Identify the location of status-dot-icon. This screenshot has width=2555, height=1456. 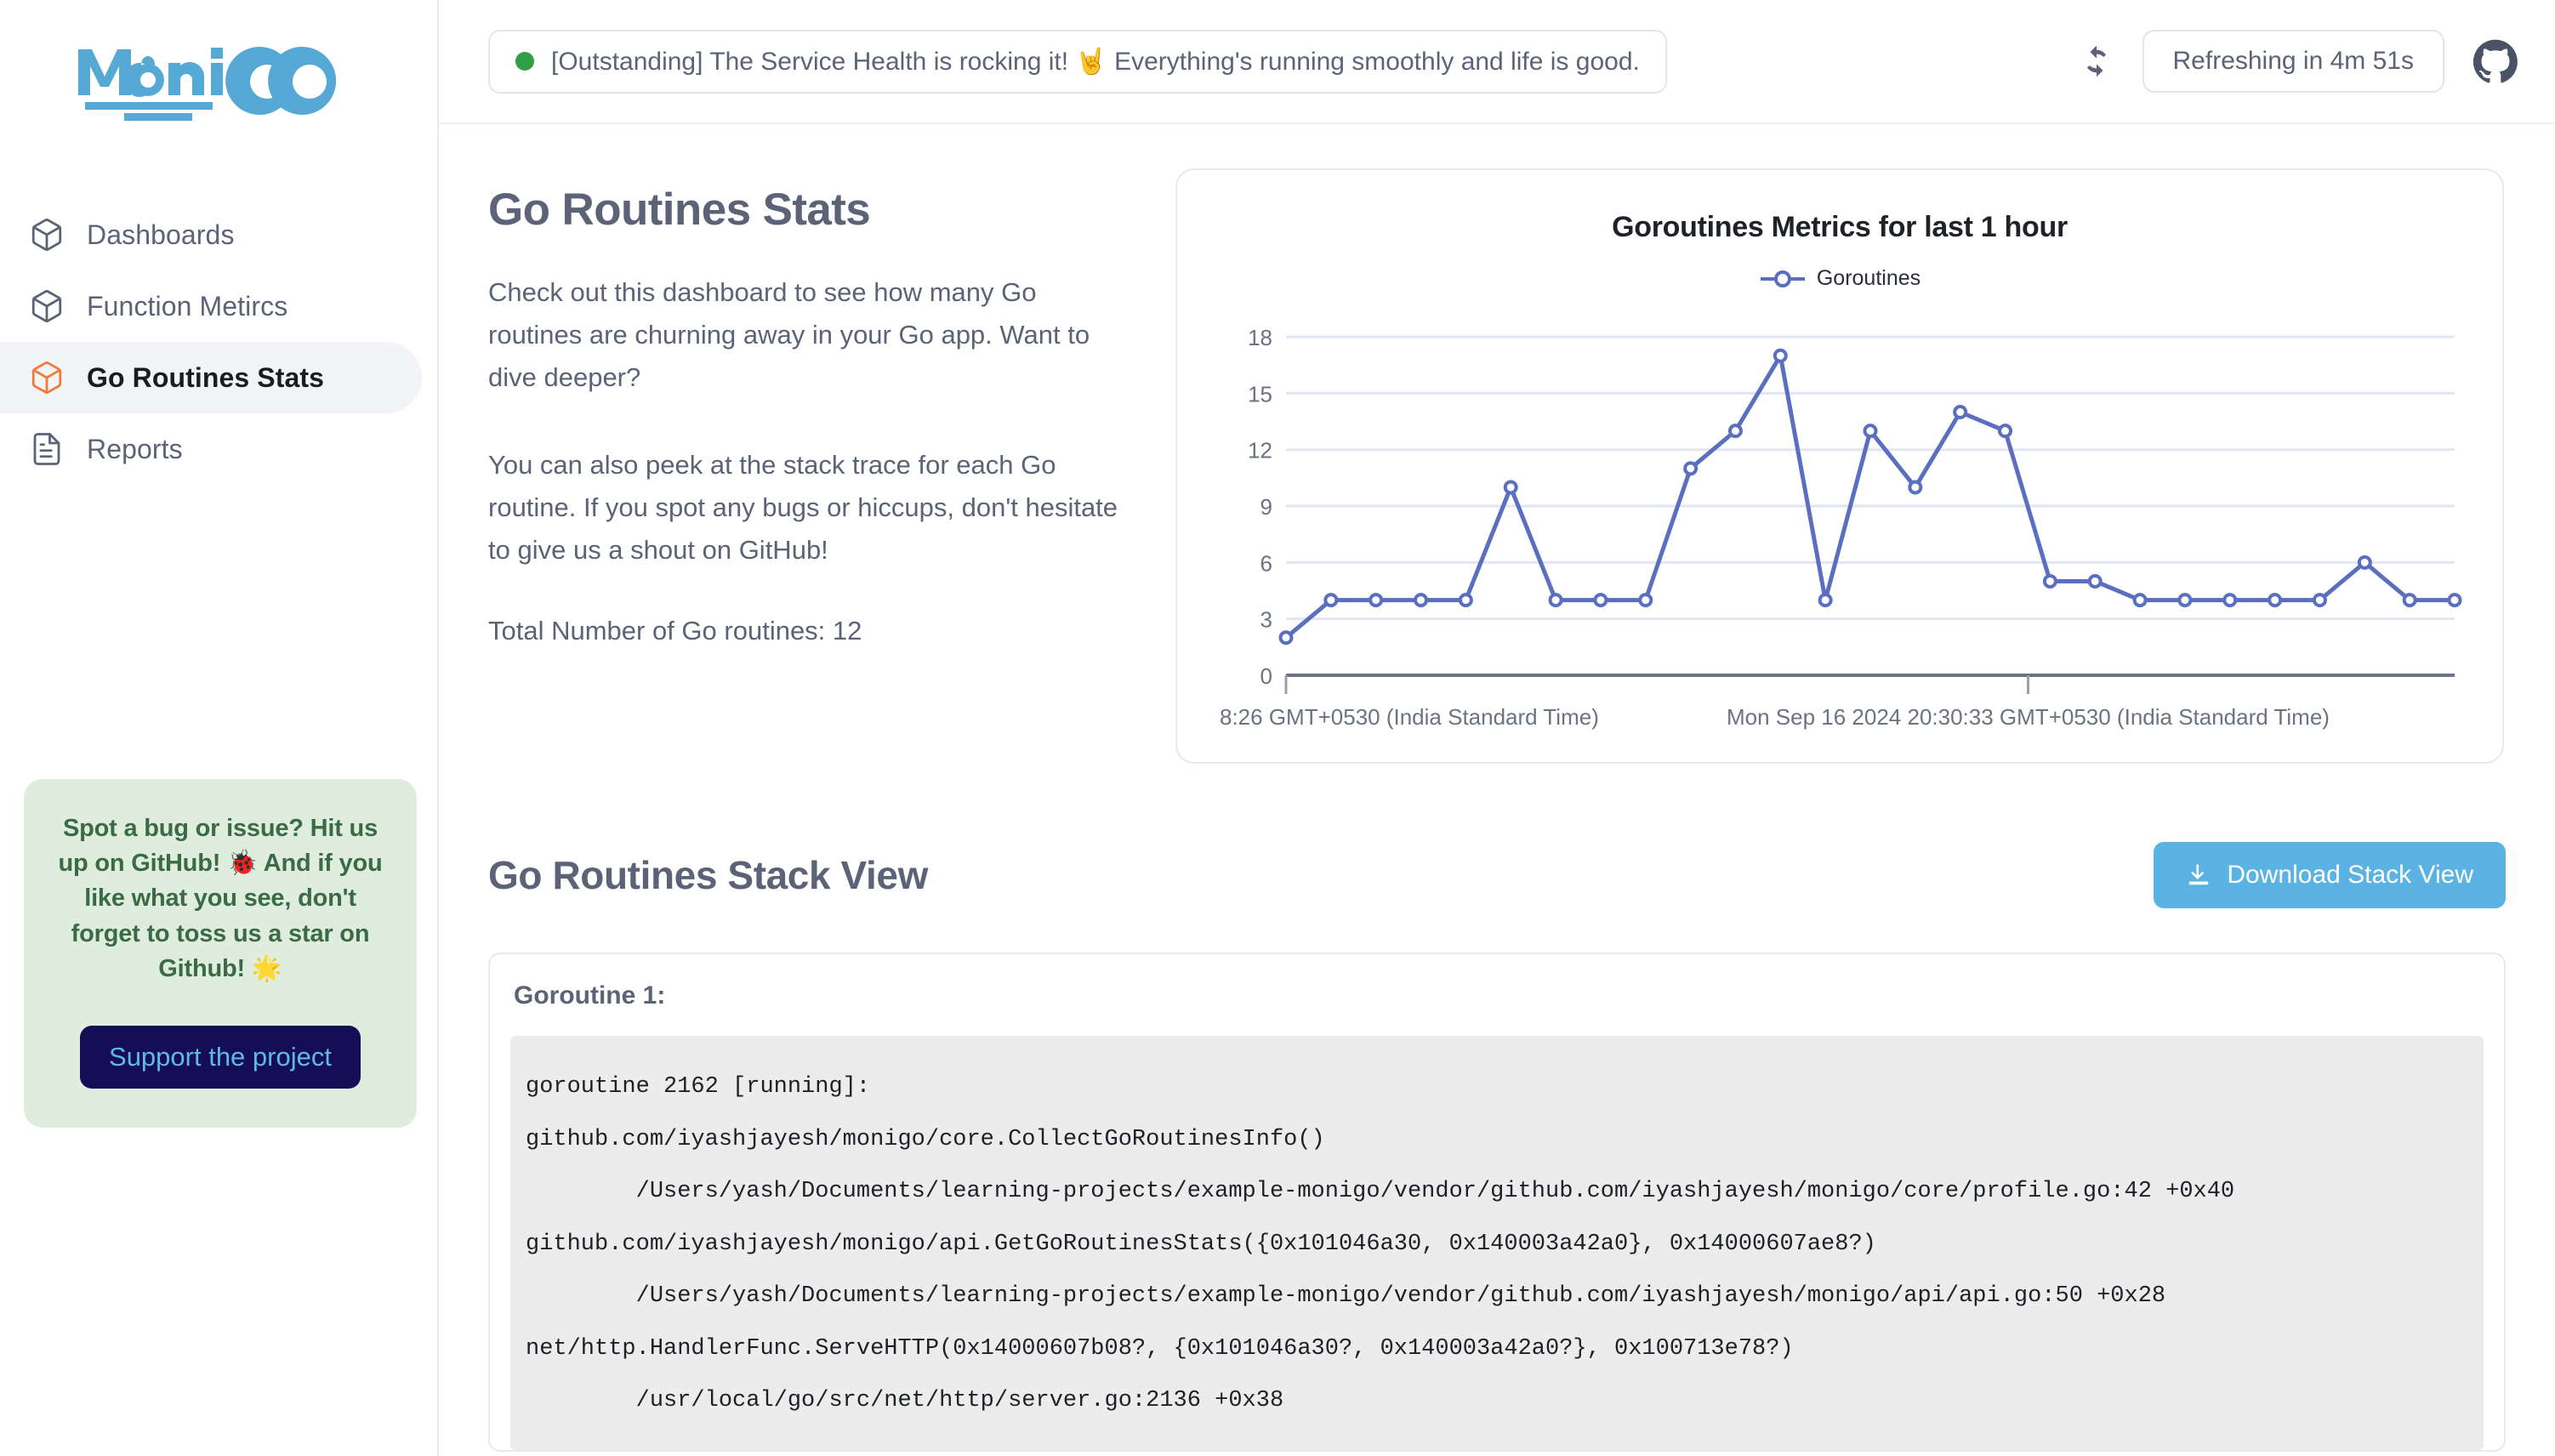
(524, 61).